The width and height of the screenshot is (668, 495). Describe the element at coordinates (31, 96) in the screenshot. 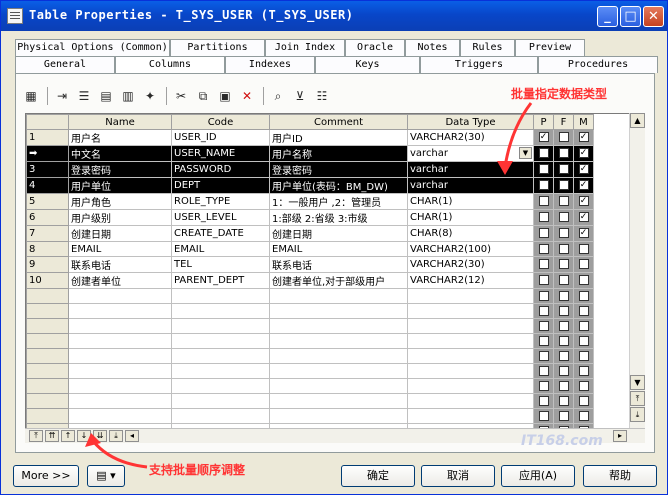

I see `properties-icon: ▦` at that location.